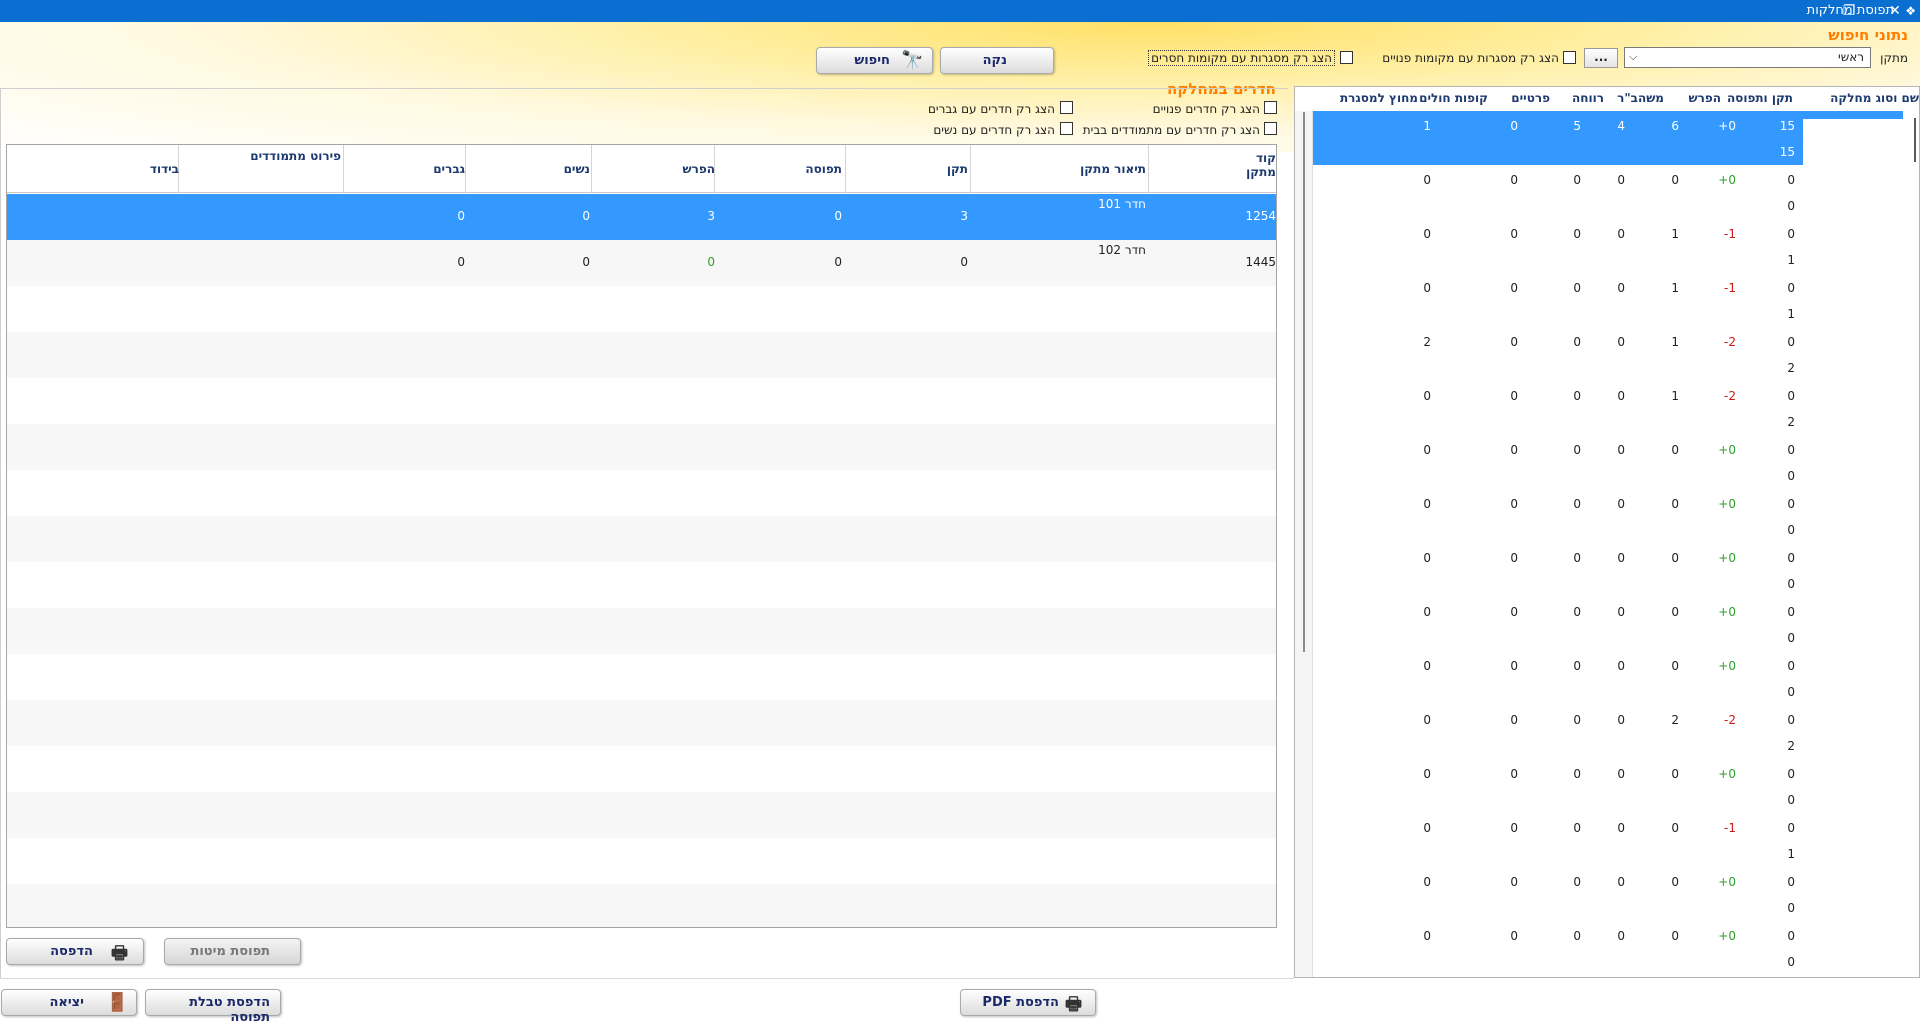  I want to click on search-button: 🔭 חיפוש, so click(874, 60).